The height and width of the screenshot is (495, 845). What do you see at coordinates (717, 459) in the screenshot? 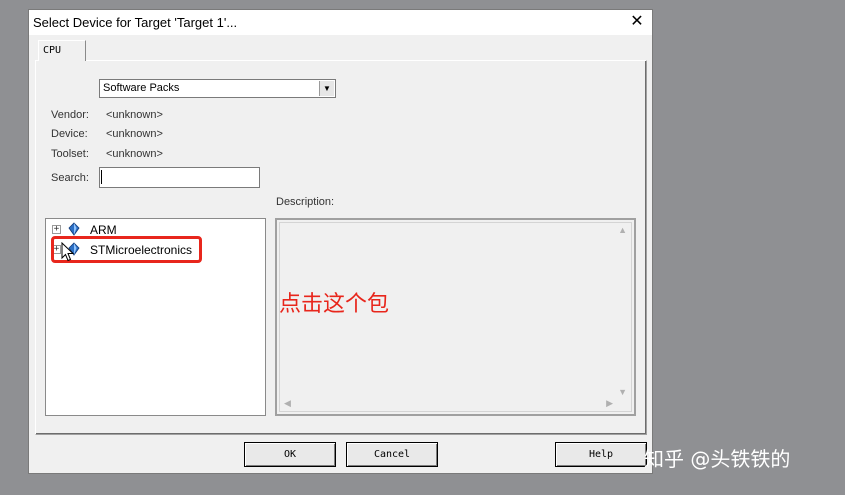
I see `watermark-text: 知乎 @头铁铁的` at bounding box center [717, 459].